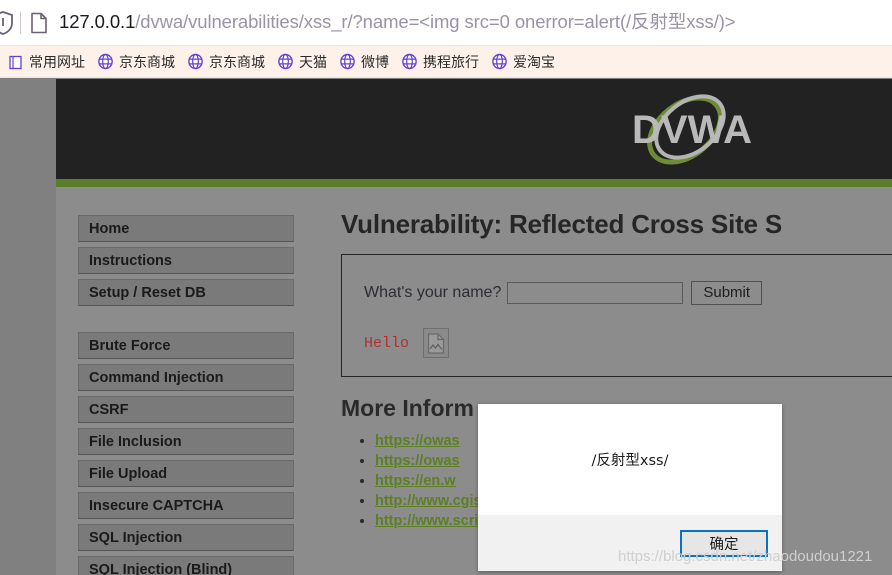 This screenshot has width=892, height=575. Describe the element at coordinates (433, 292) in the screenshot. I see `name-field-label: What's your name?` at that location.